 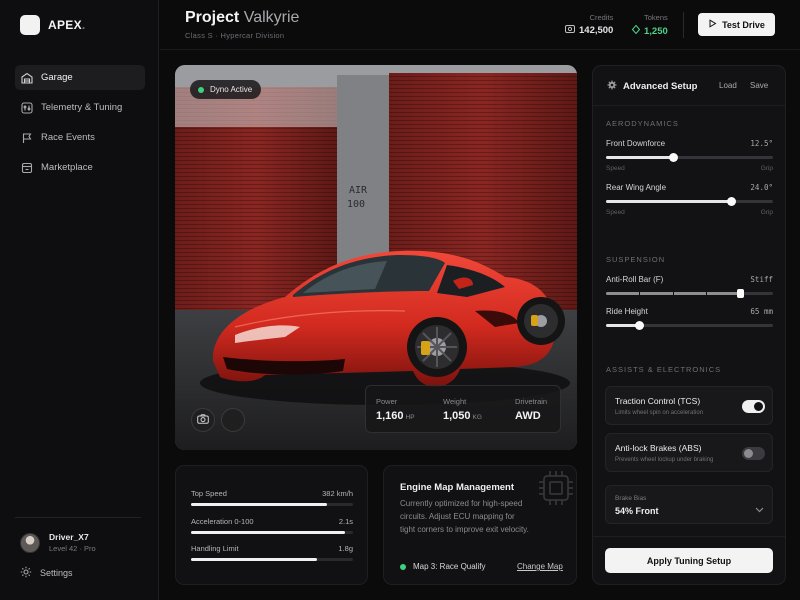 I want to click on spec-power-value: 1,160, so click(x=390, y=416).